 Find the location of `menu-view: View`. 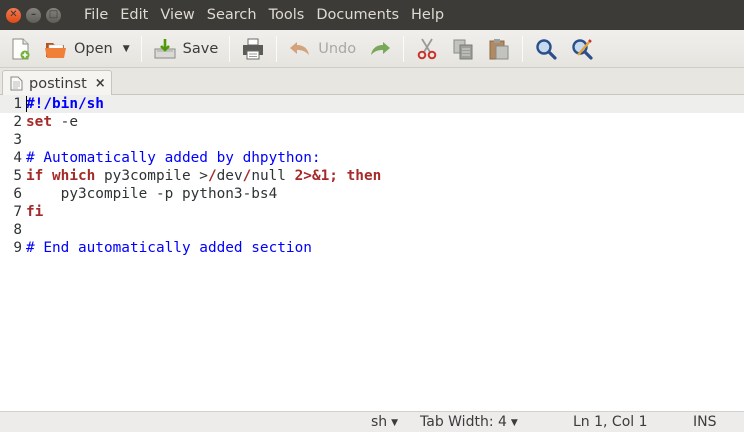

menu-view: View is located at coordinates (177, 15).